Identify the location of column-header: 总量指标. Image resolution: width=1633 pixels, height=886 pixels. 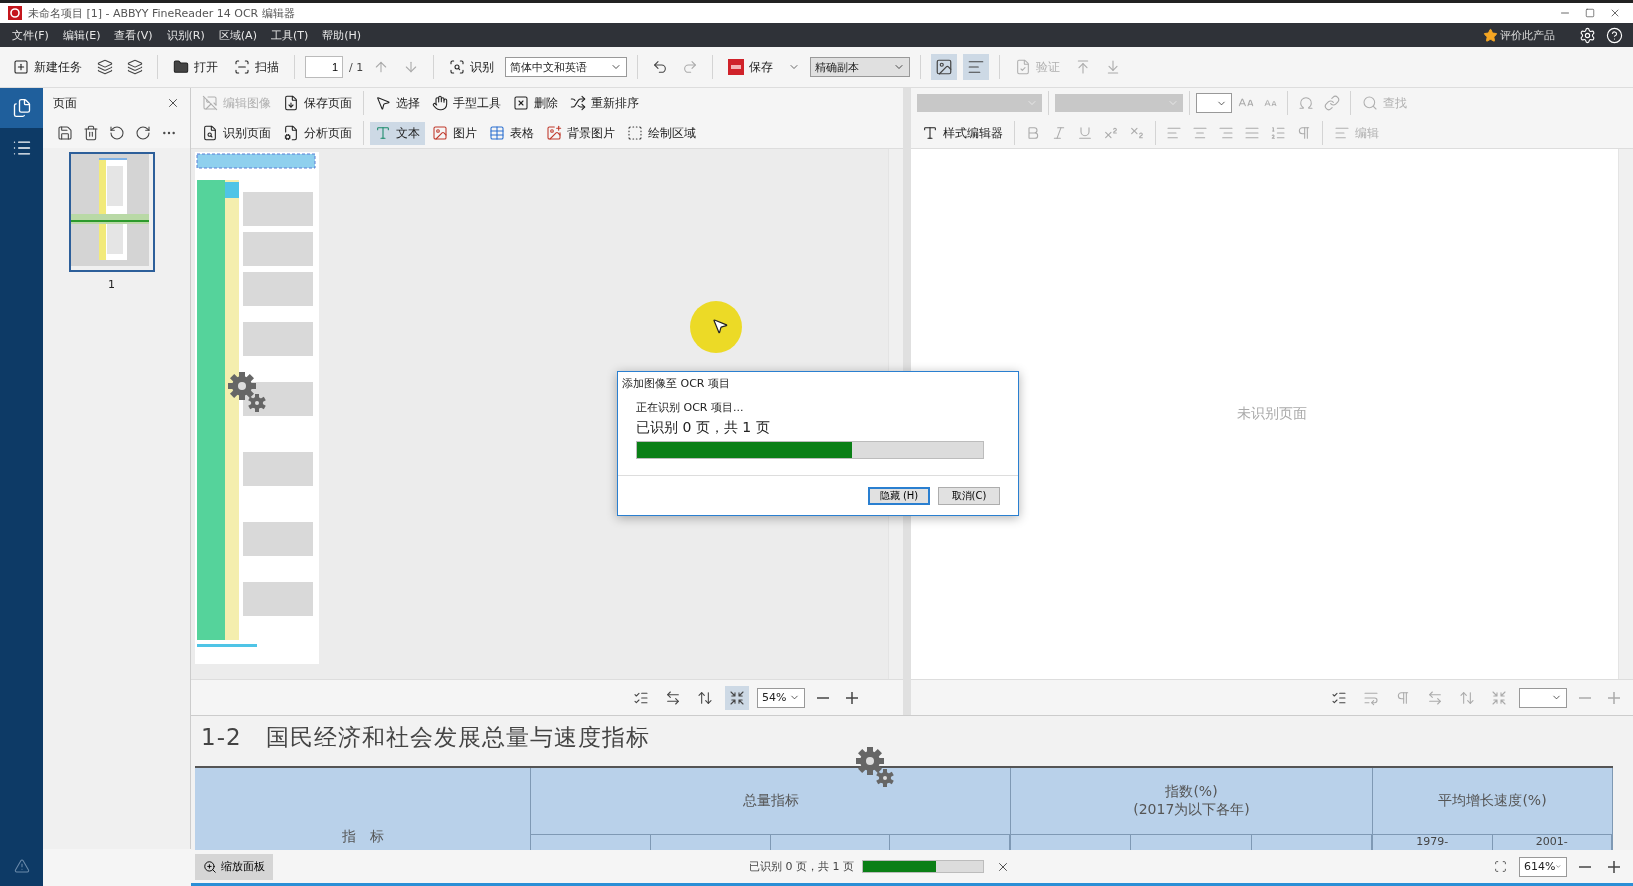
(770, 801).